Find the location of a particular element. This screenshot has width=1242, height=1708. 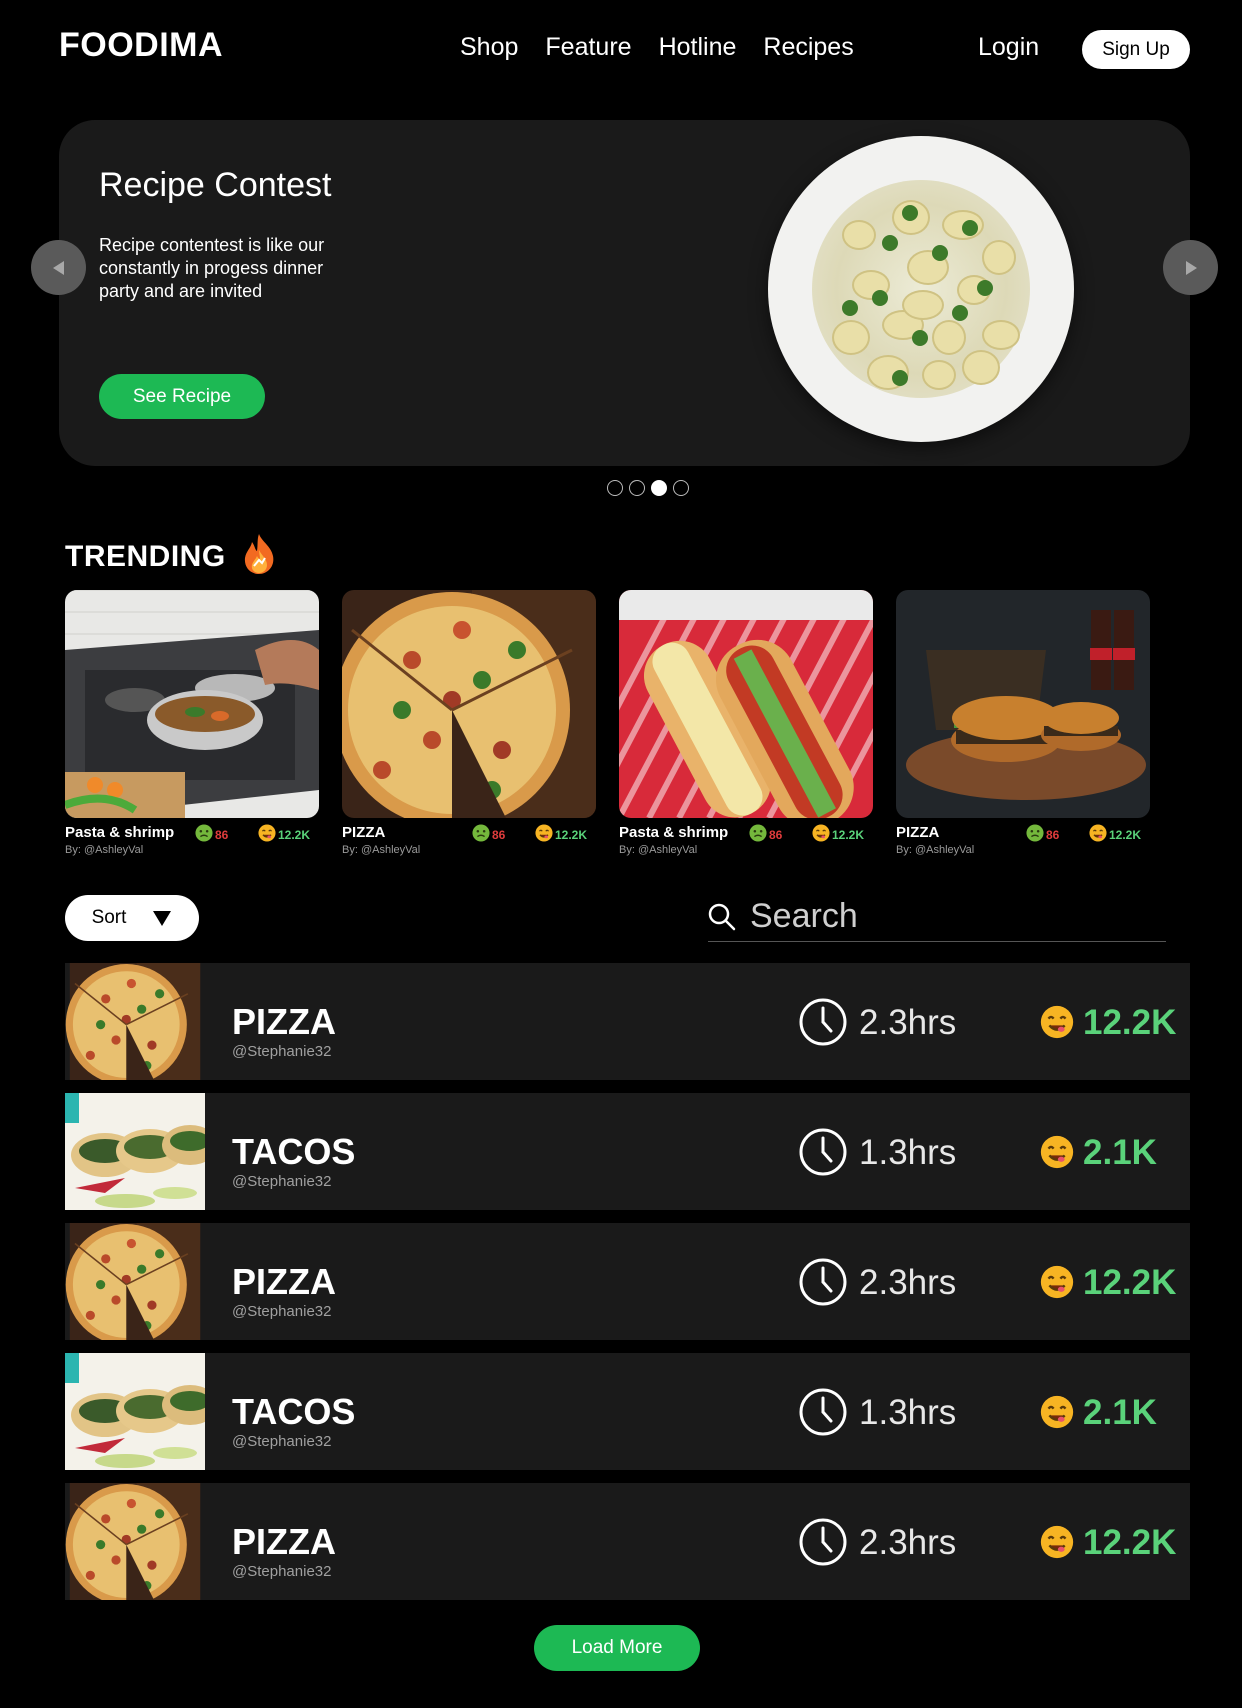

nav-feature: Feature is located at coordinates (588, 47).